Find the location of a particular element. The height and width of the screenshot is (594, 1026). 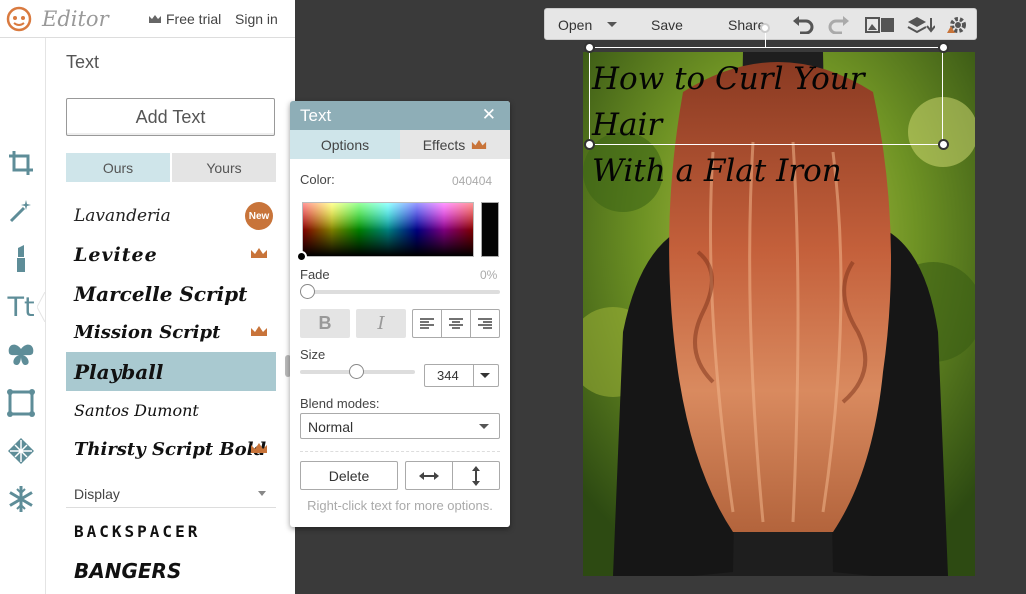

textures-tool is located at coordinates (21, 451).